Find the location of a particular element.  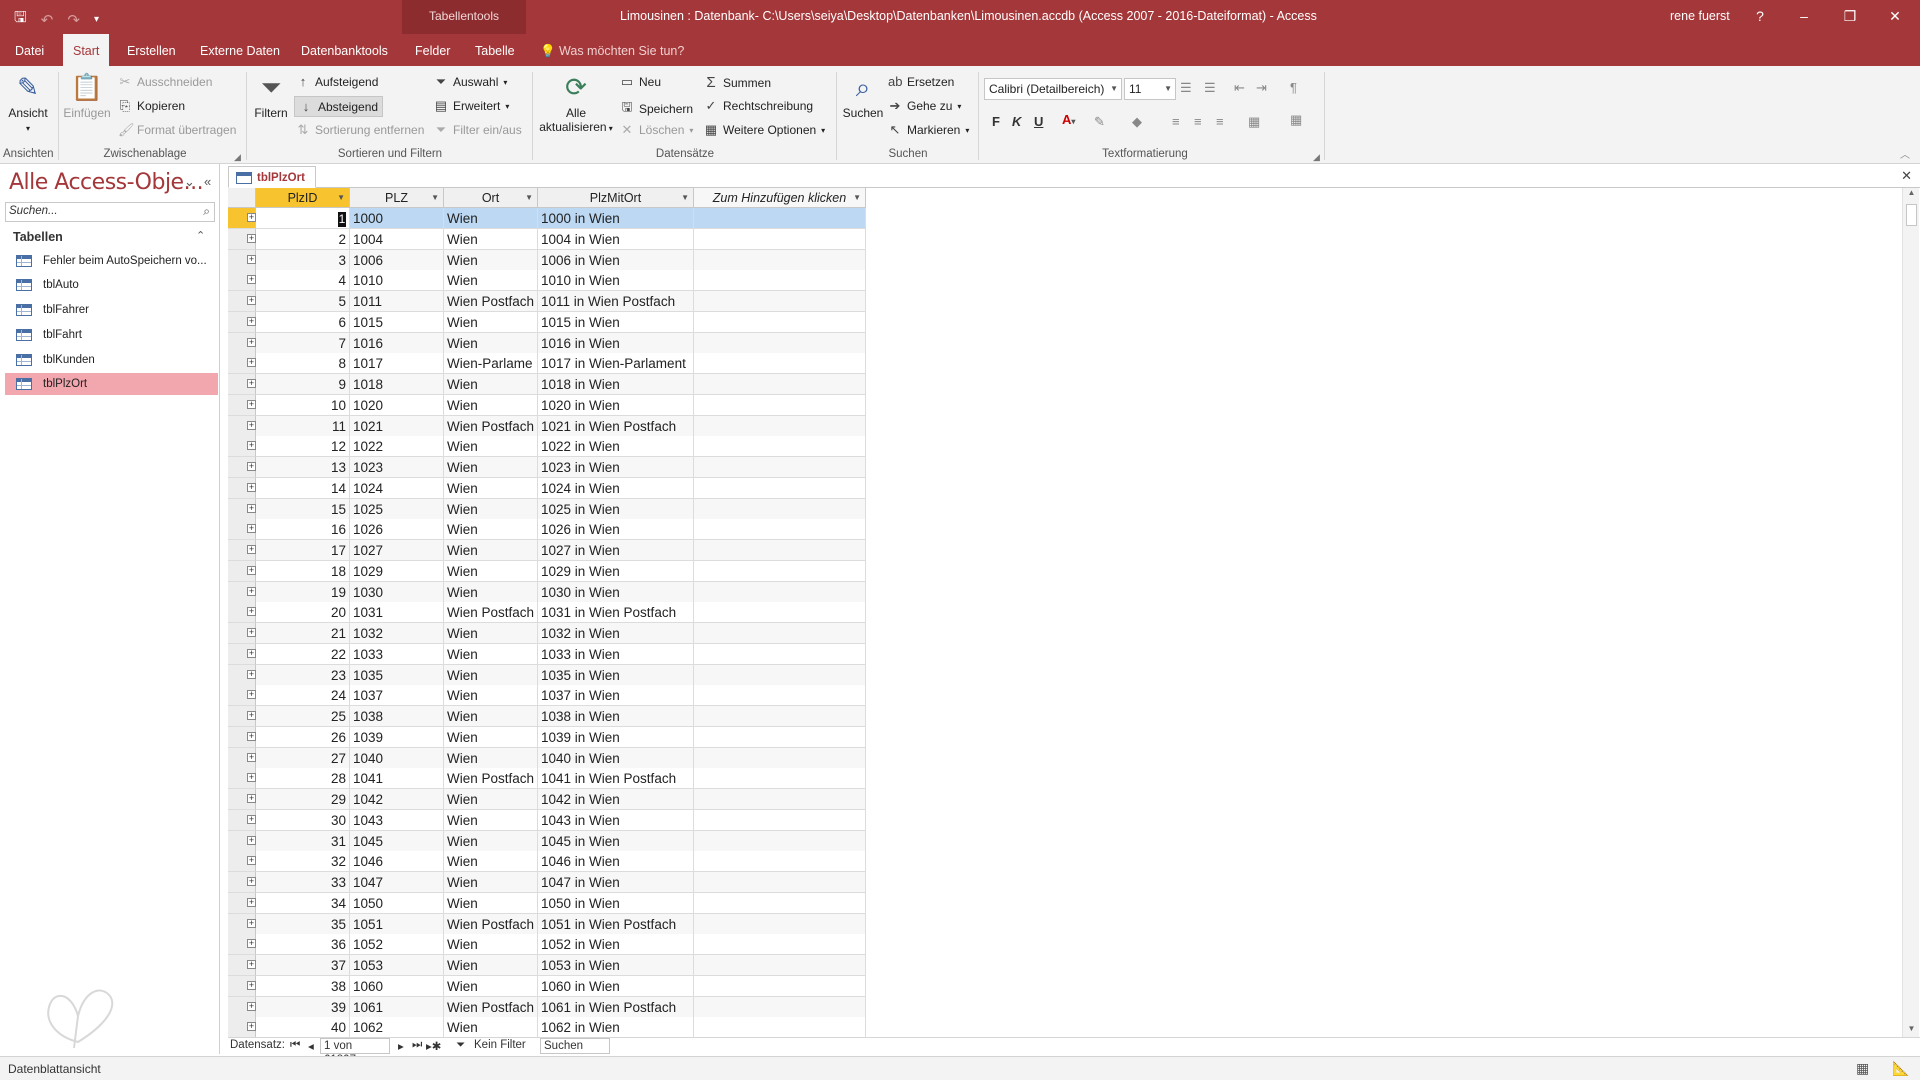

remove-sort-button: ⇅ Sortierung entfernen is located at coordinates (360, 130).